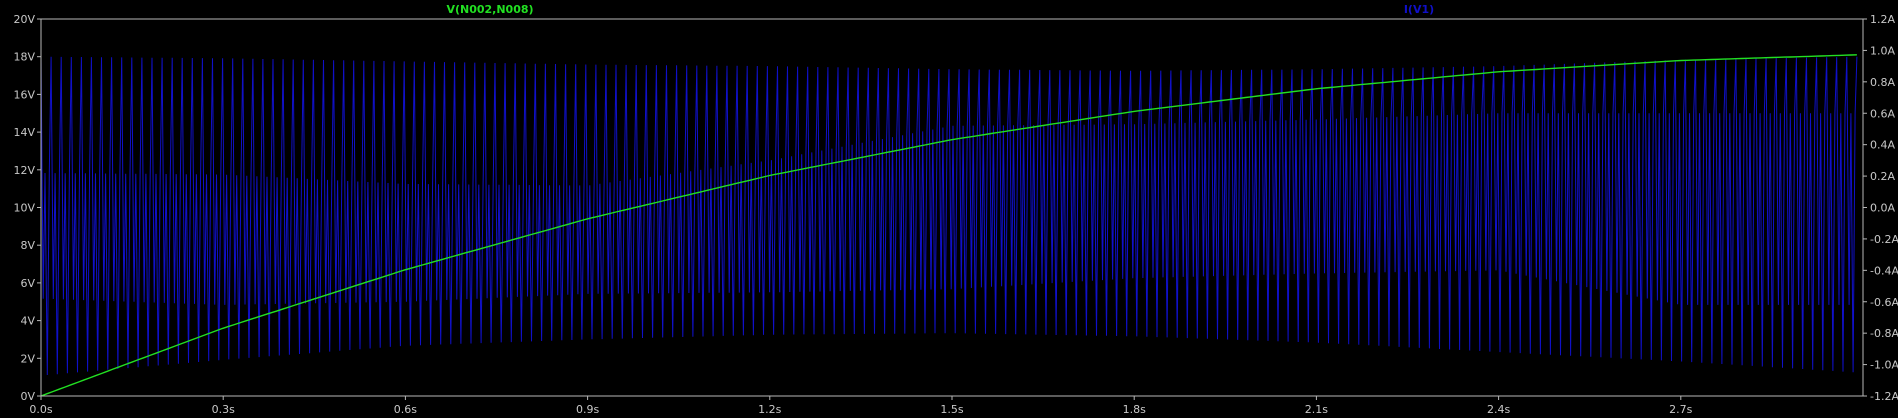 The height and width of the screenshot is (418, 1898). I want to click on left-y-tick-label: 14V, so click(24, 132).